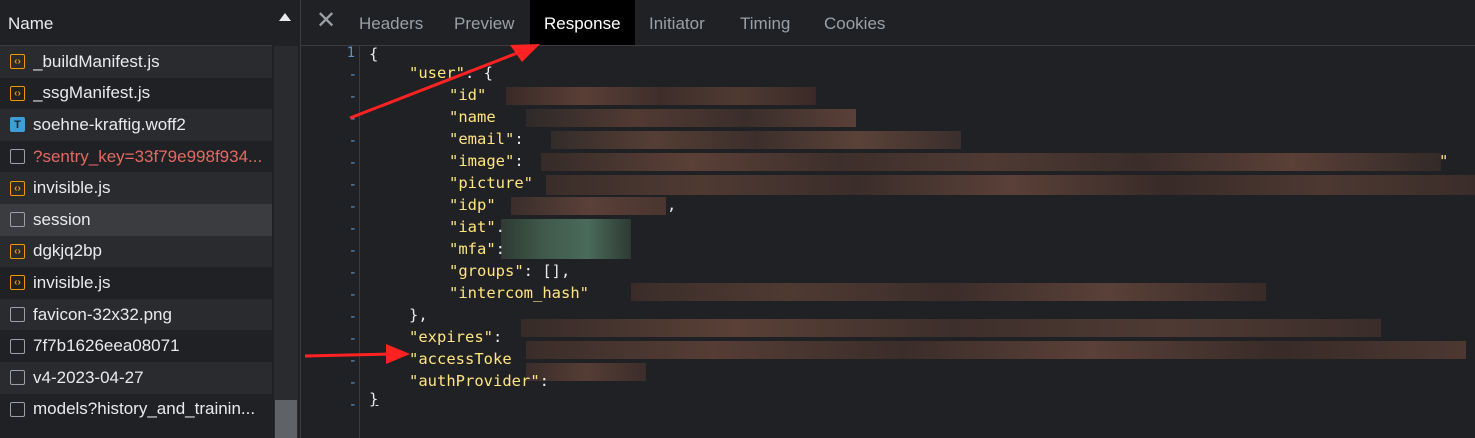 The height and width of the screenshot is (438, 1475). I want to click on request-row: favicon-32x32.png, so click(136, 314).